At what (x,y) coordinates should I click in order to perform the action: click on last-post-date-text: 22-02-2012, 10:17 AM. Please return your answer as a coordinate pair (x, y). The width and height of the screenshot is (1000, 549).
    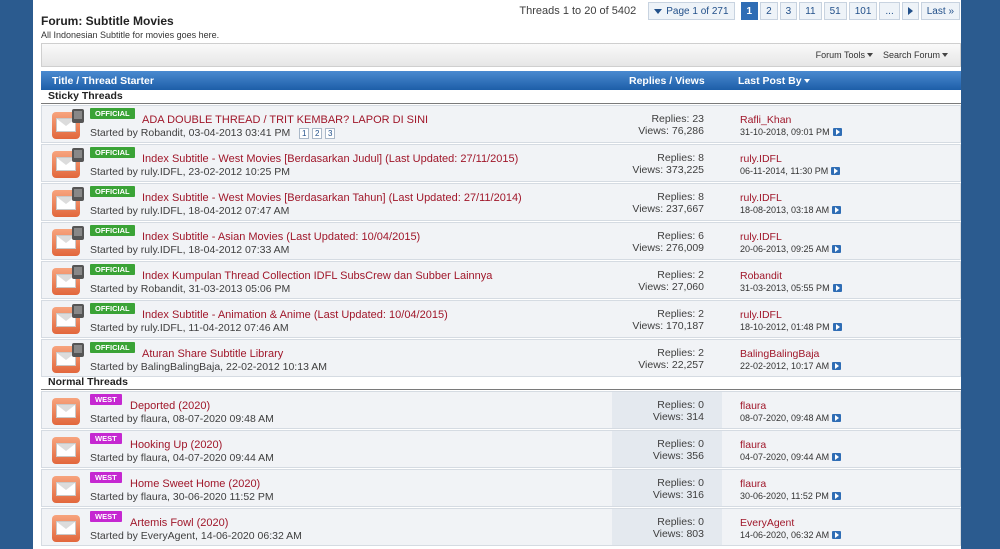
    Looking at the image, I should click on (785, 366).